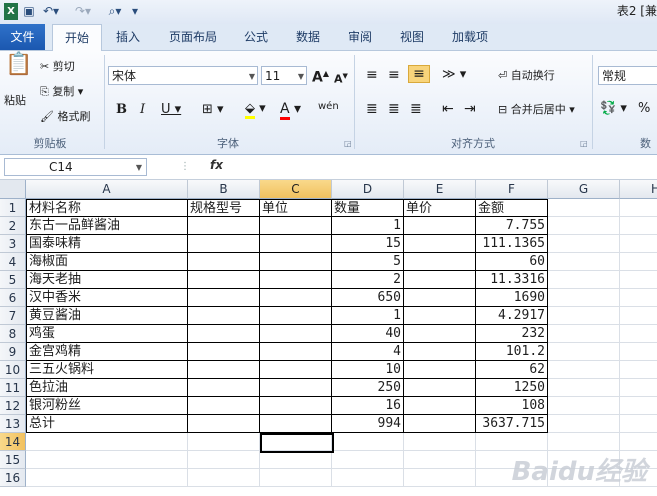 This screenshot has width=657, height=496. I want to click on select-all-corner, so click(13, 189).